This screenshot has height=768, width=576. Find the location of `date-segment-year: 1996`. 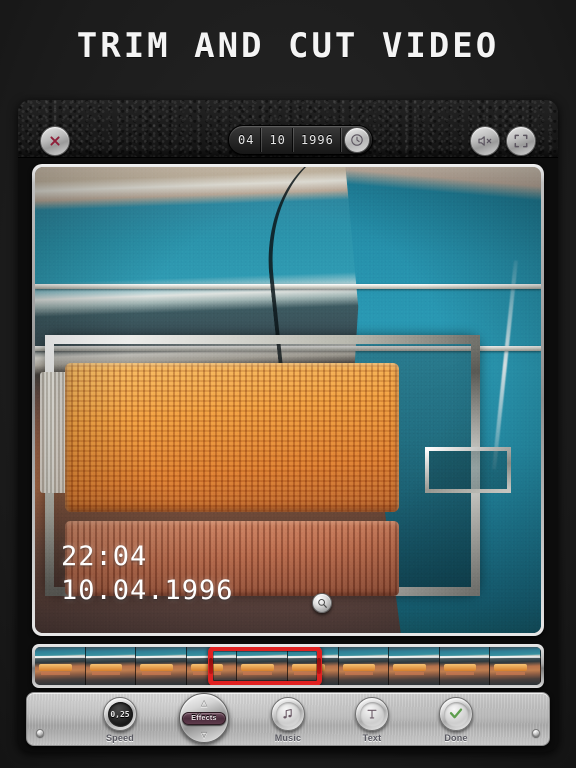

date-segment-year: 1996 is located at coordinates (318, 140).